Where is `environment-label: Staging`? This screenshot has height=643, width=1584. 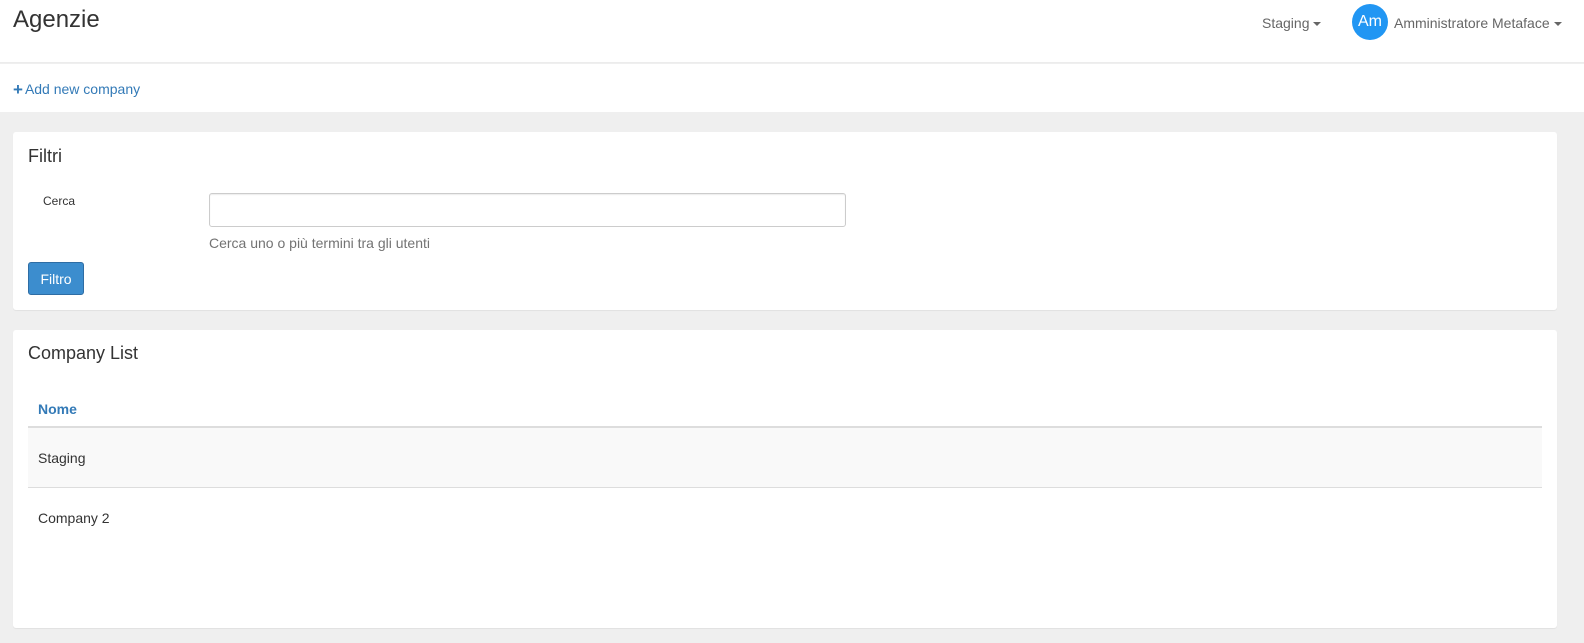
environment-label: Staging is located at coordinates (1286, 23).